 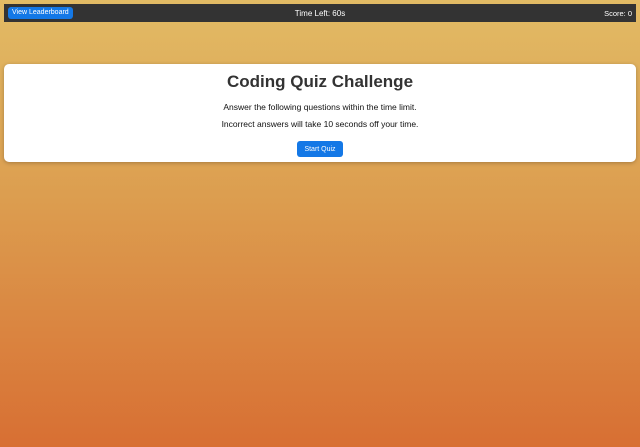 I want to click on score-display: Score: 0, so click(x=618, y=13).